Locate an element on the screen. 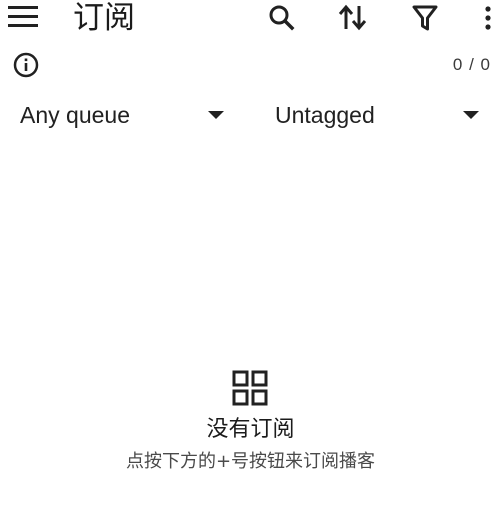  queue-filter-dropdown: Any queue is located at coordinates (125, 115).